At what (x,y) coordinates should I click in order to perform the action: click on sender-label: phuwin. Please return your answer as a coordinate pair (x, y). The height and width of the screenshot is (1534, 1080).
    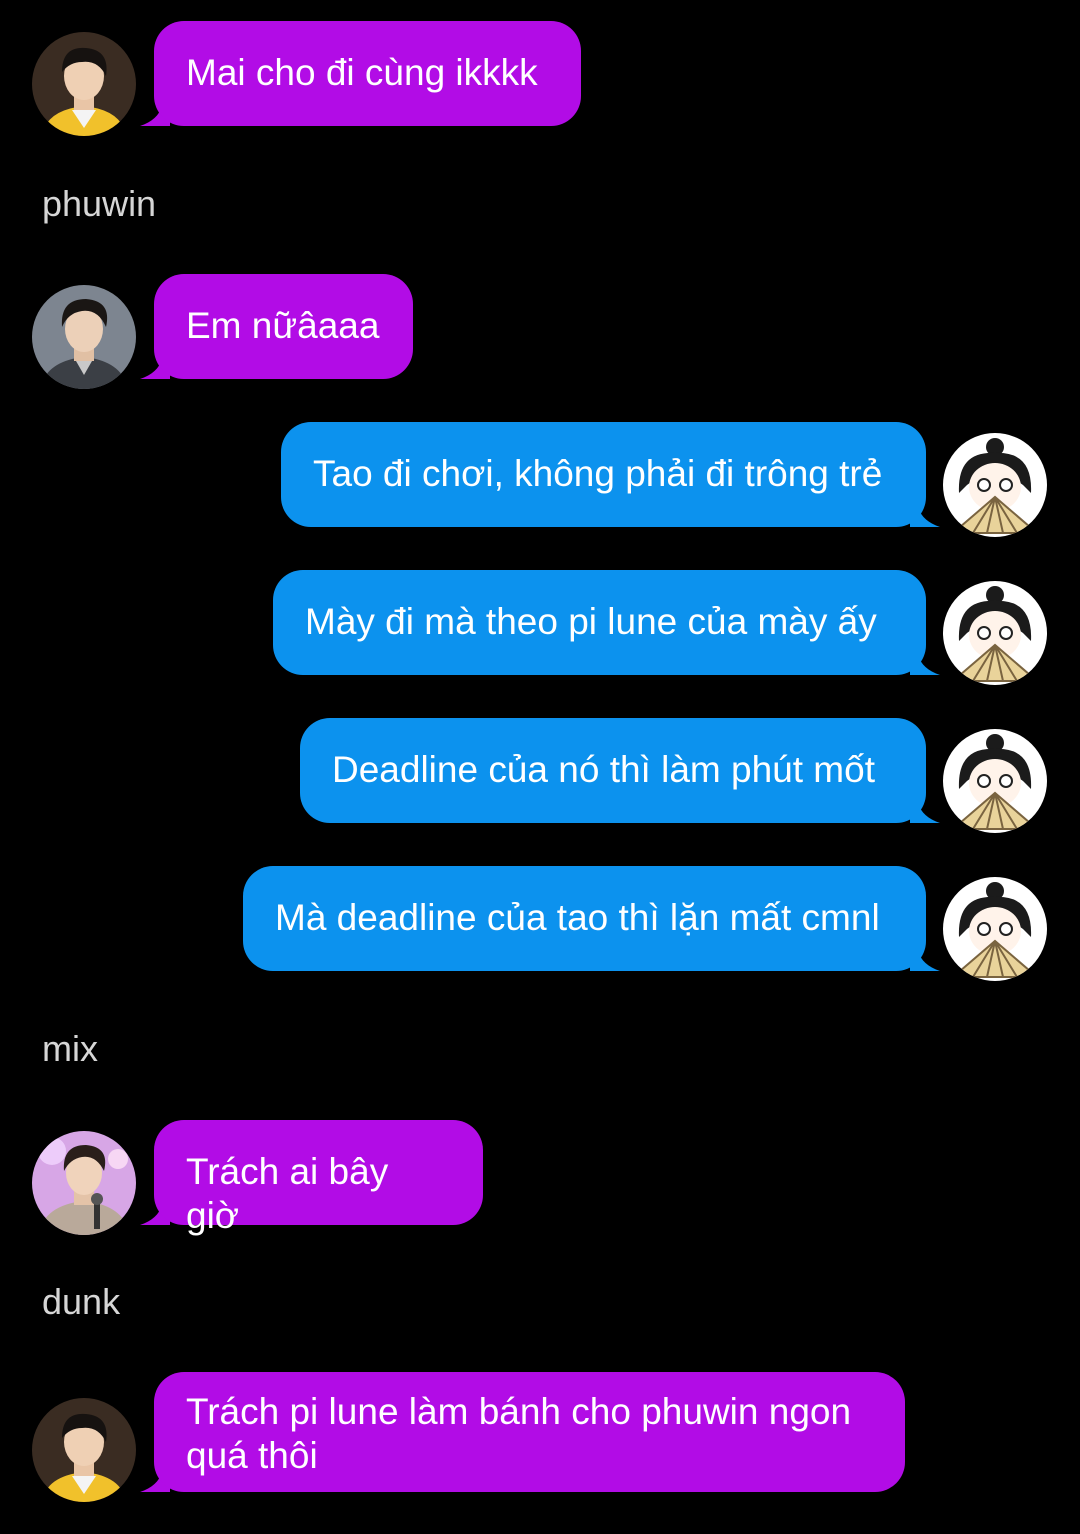
    Looking at the image, I should click on (99, 203).